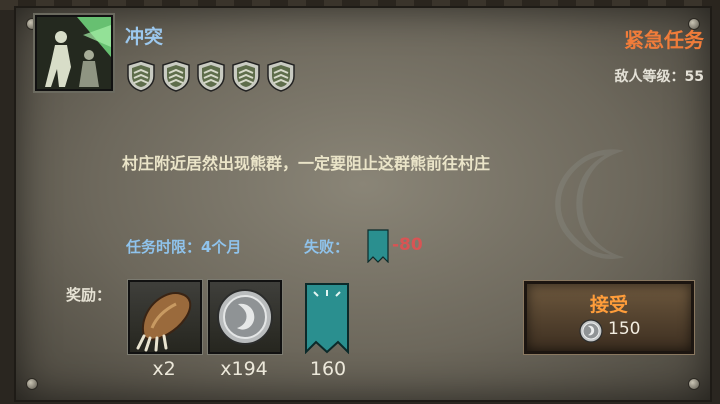 The height and width of the screenshot is (404, 720). I want to click on accept-label: 接受, so click(608, 305).